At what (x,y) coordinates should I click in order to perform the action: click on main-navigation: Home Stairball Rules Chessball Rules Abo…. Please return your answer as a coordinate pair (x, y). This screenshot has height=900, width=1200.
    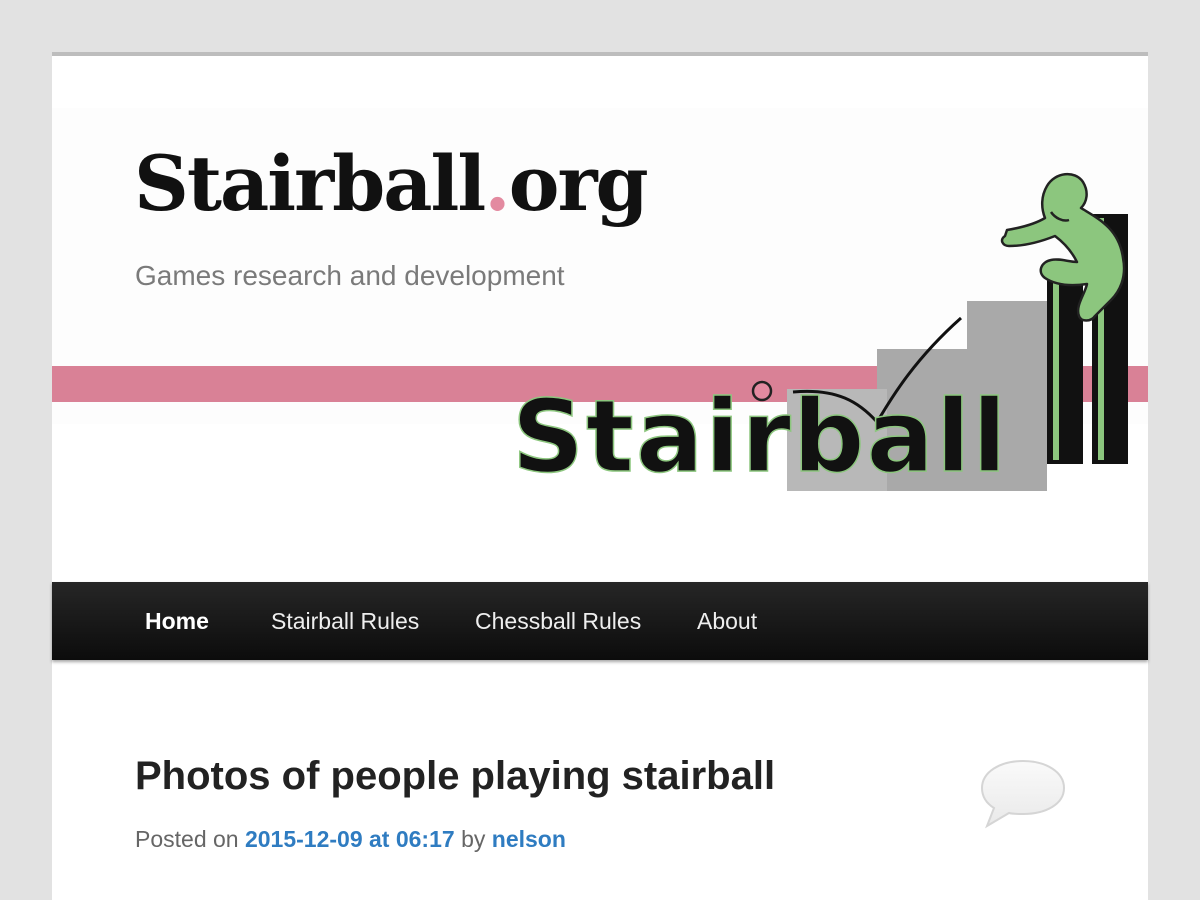
    Looking at the image, I should click on (600, 621).